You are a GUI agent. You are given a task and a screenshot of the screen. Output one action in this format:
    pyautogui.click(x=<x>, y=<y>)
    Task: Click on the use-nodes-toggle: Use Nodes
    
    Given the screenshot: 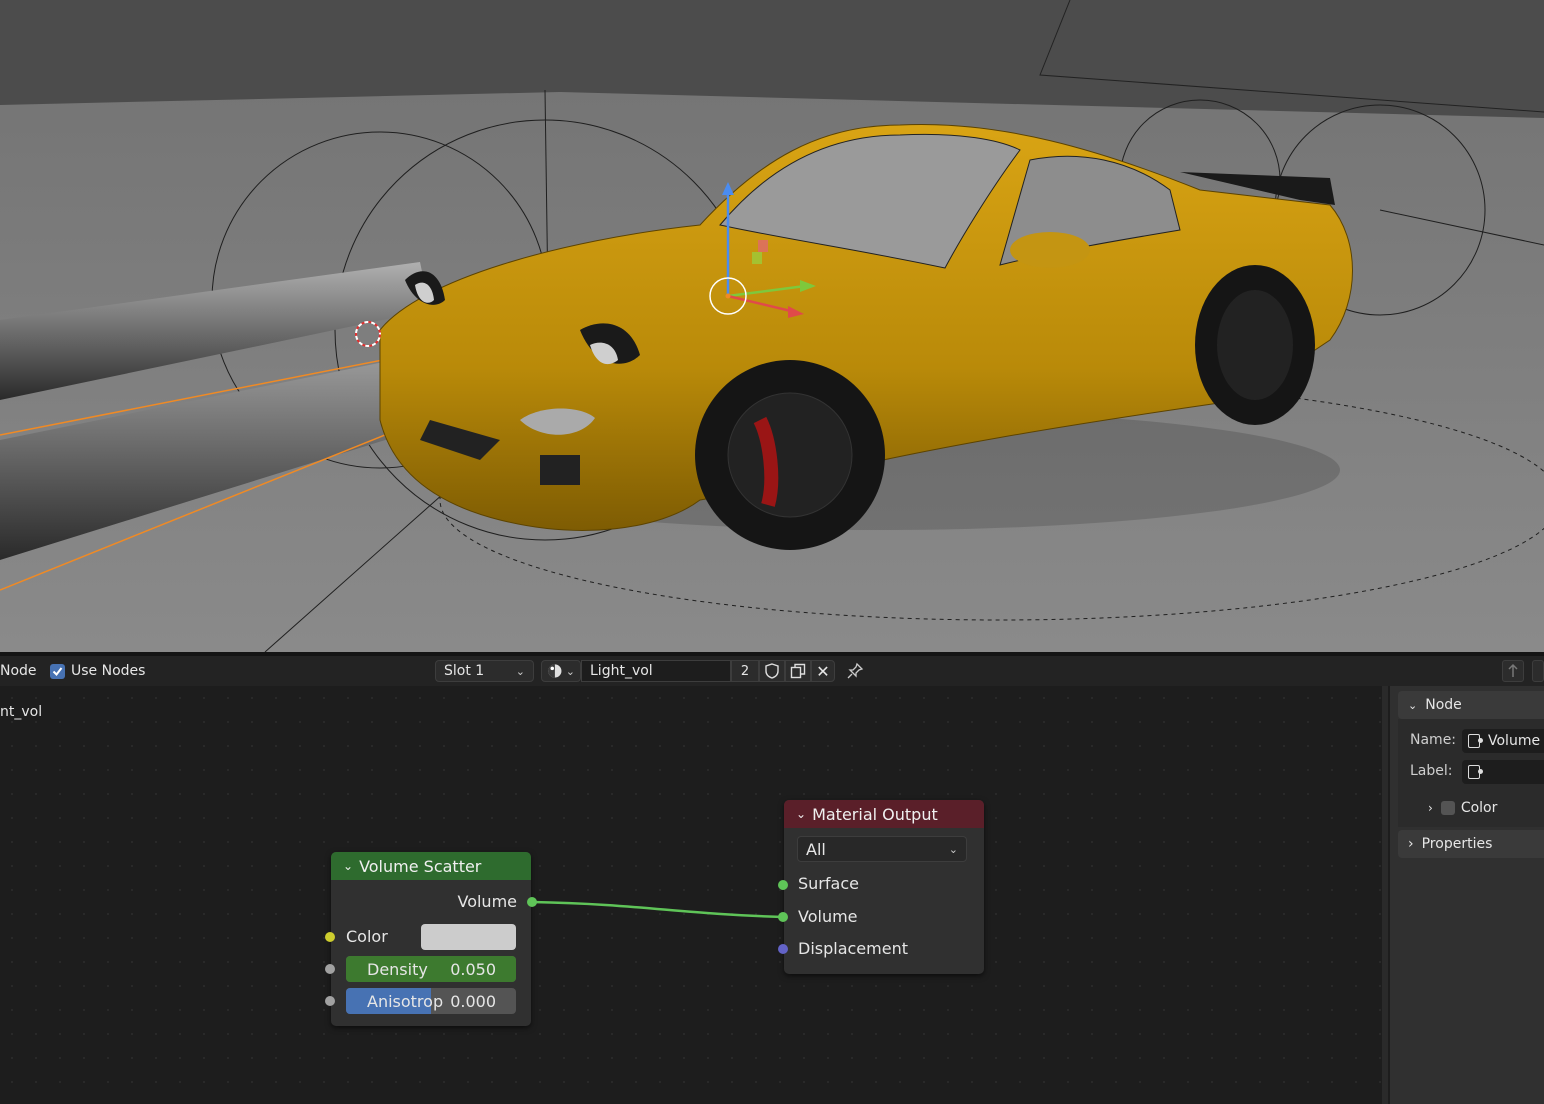 What is the action you would take?
    pyautogui.click(x=97, y=671)
    